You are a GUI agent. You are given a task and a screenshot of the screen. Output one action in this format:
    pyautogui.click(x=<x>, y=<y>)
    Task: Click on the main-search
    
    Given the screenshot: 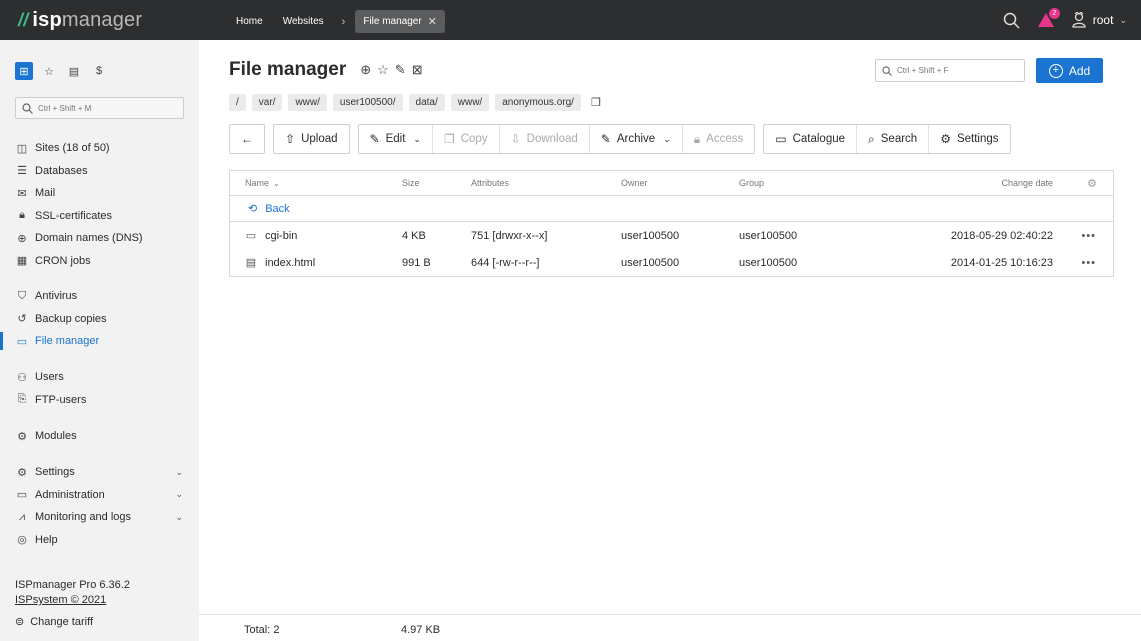 What is the action you would take?
    pyautogui.click(x=950, y=70)
    